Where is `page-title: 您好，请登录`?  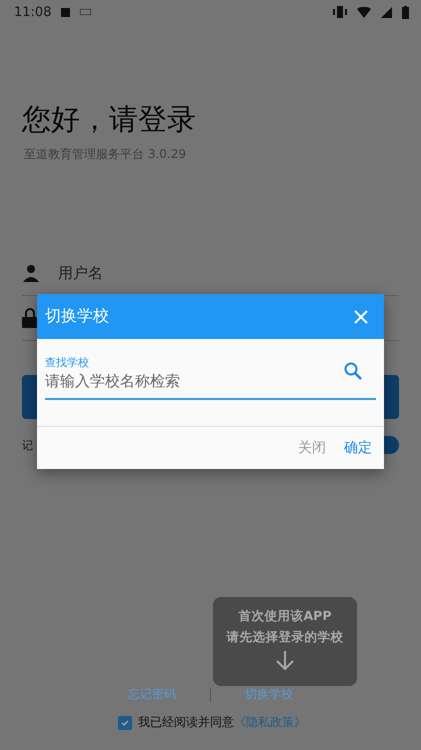 page-title: 您好，请登录 is located at coordinates (109, 119).